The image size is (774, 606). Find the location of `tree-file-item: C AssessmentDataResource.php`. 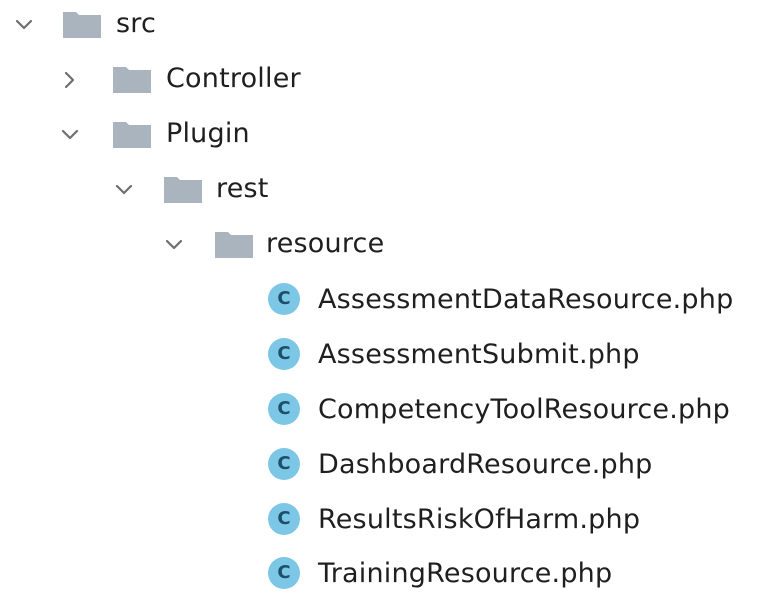

tree-file-item: C AssessmentDataResource.php is located at coordinates (387, 305).